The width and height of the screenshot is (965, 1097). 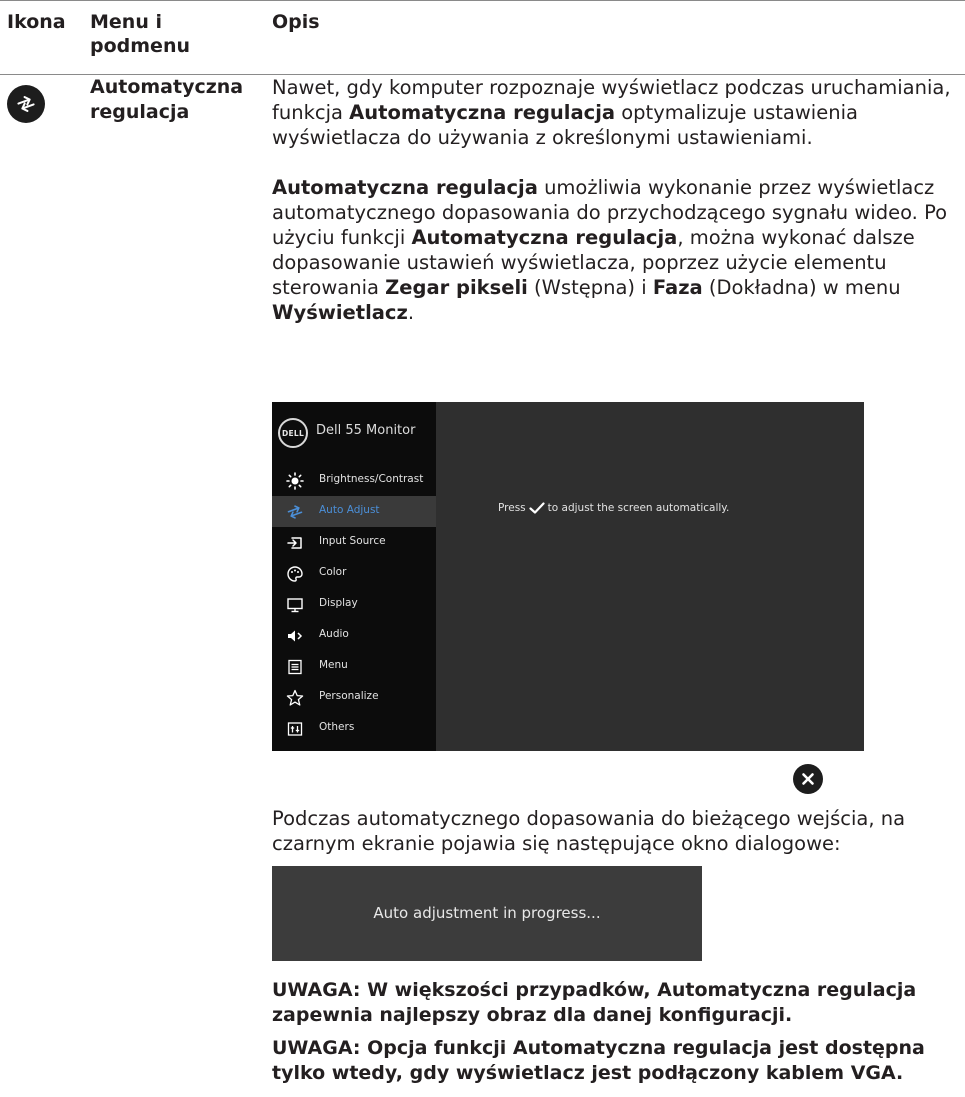 I want to click on osd-item-label: Color, so click(x=333, y=572).